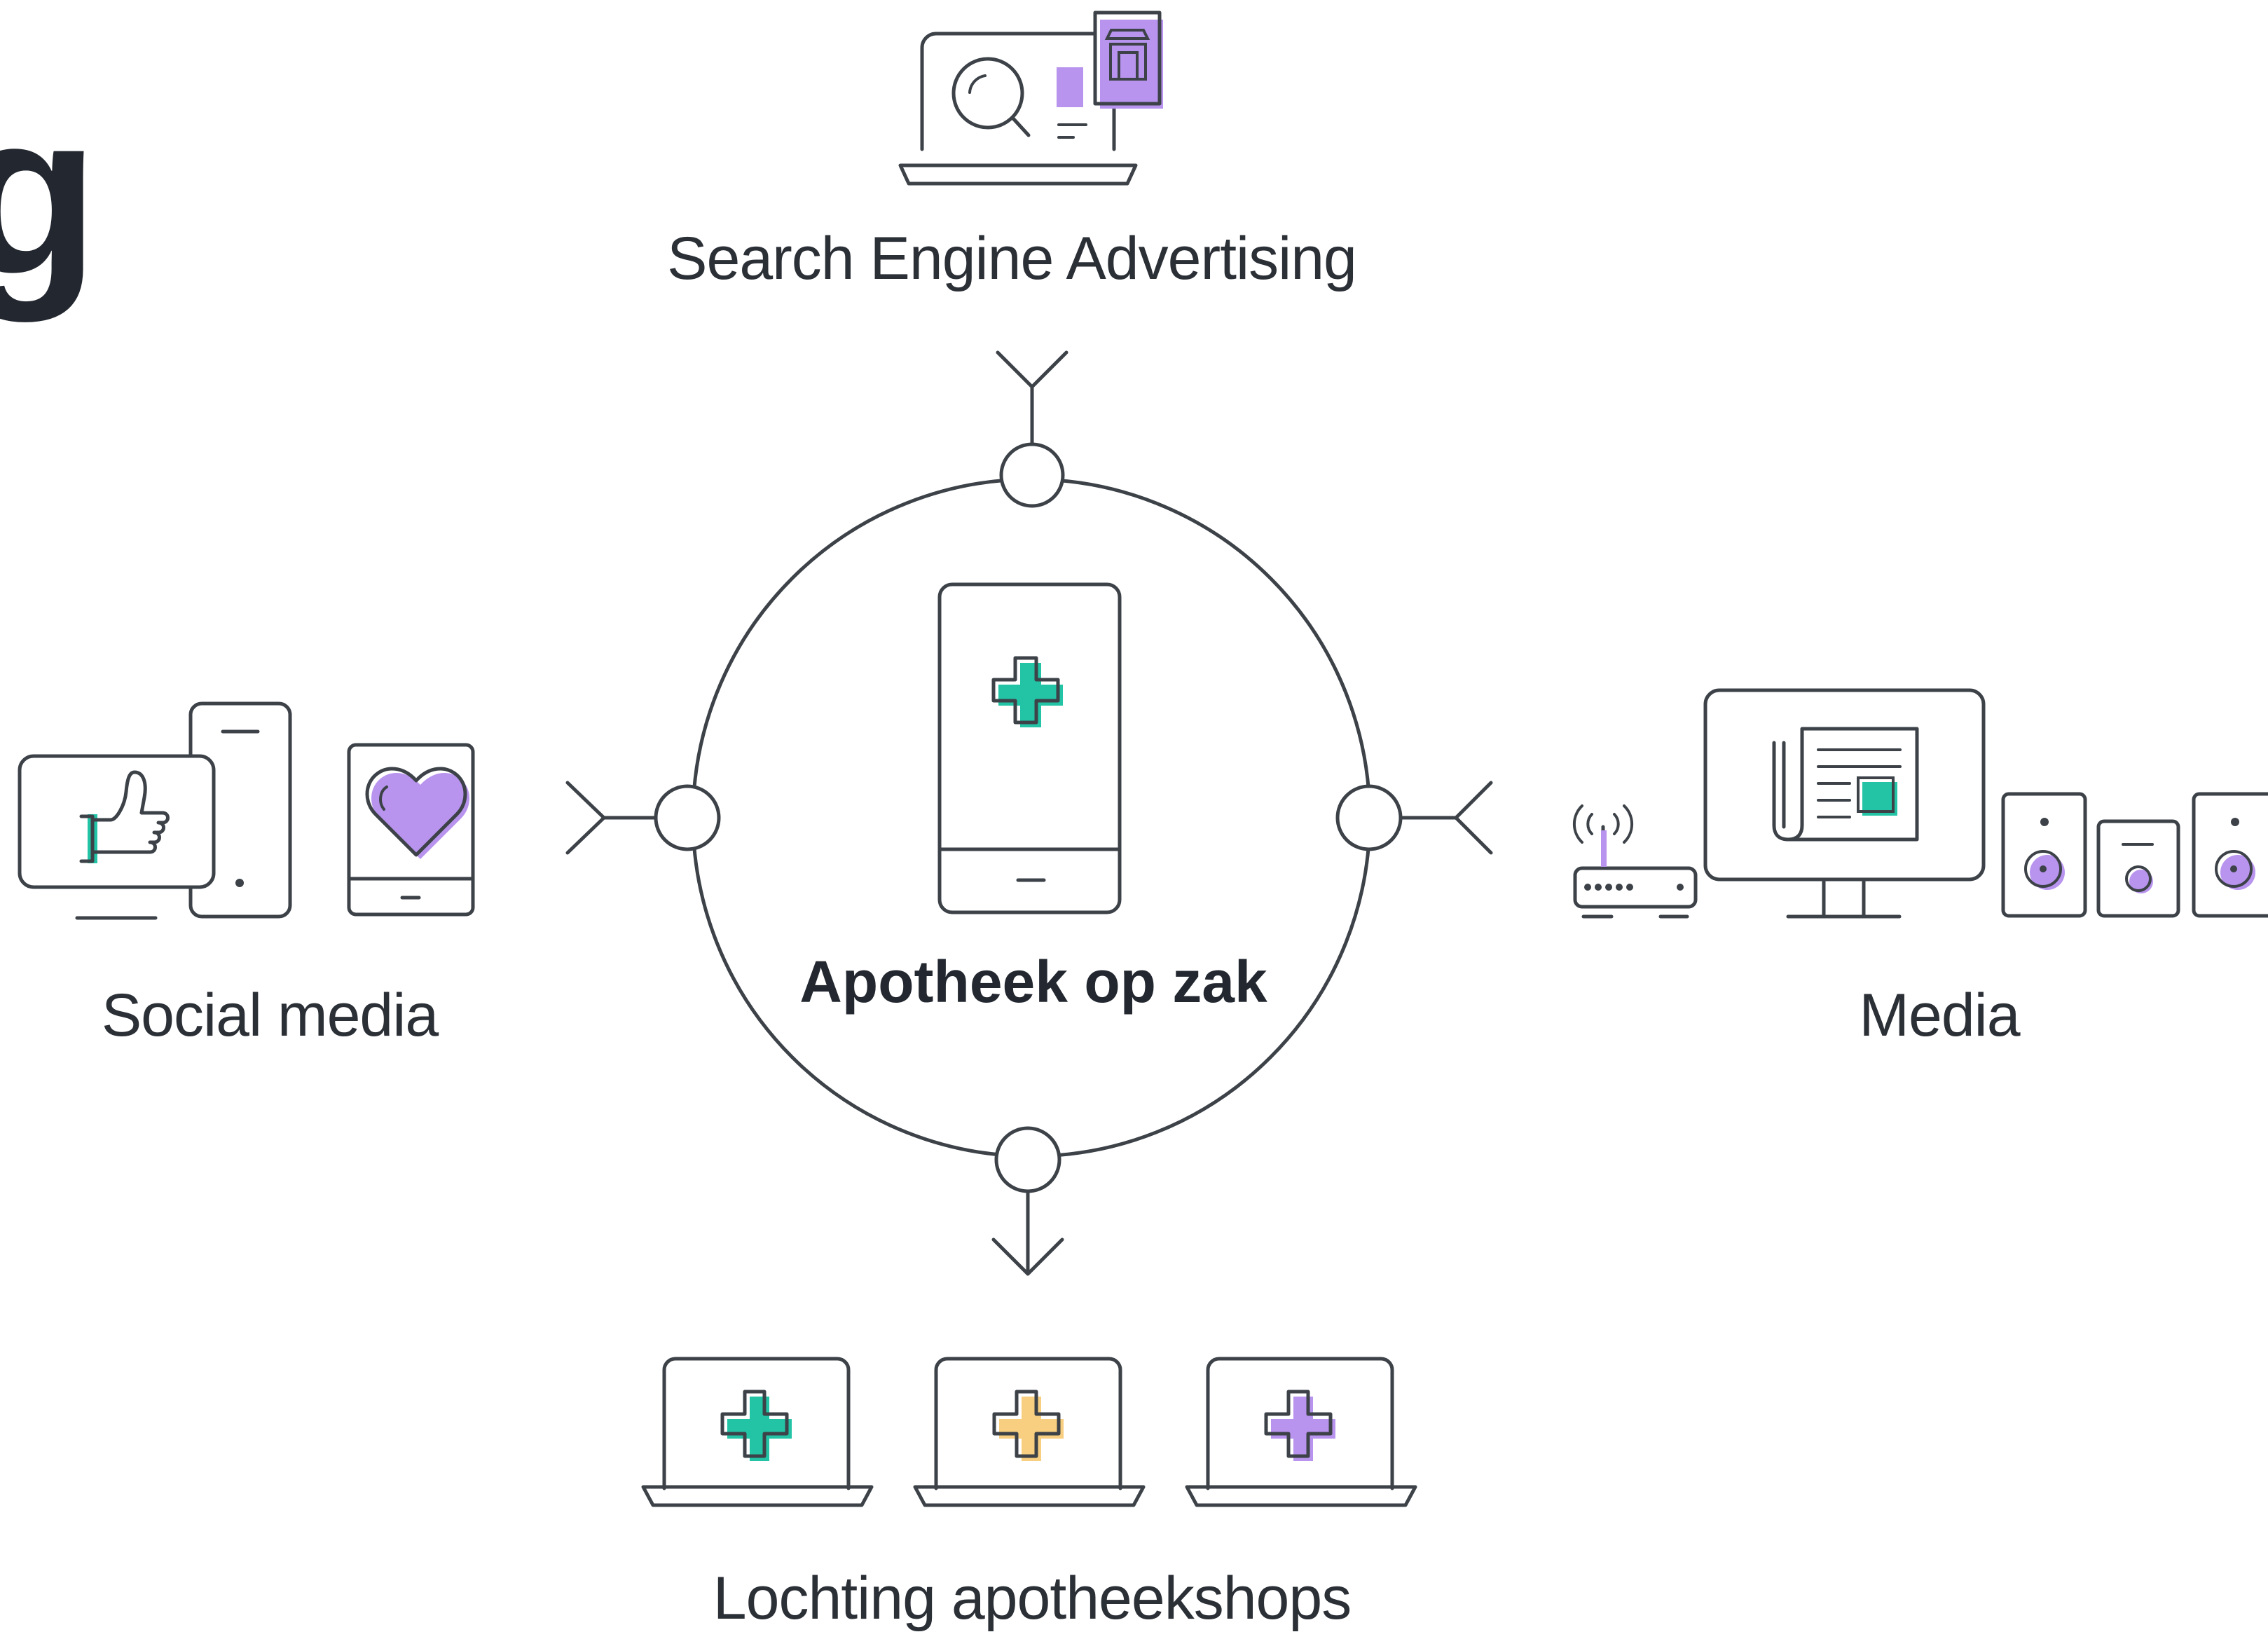 The image size is (2268, 1632). I want to click on laptop-purple-cross-icon, so click(1301, 1432).